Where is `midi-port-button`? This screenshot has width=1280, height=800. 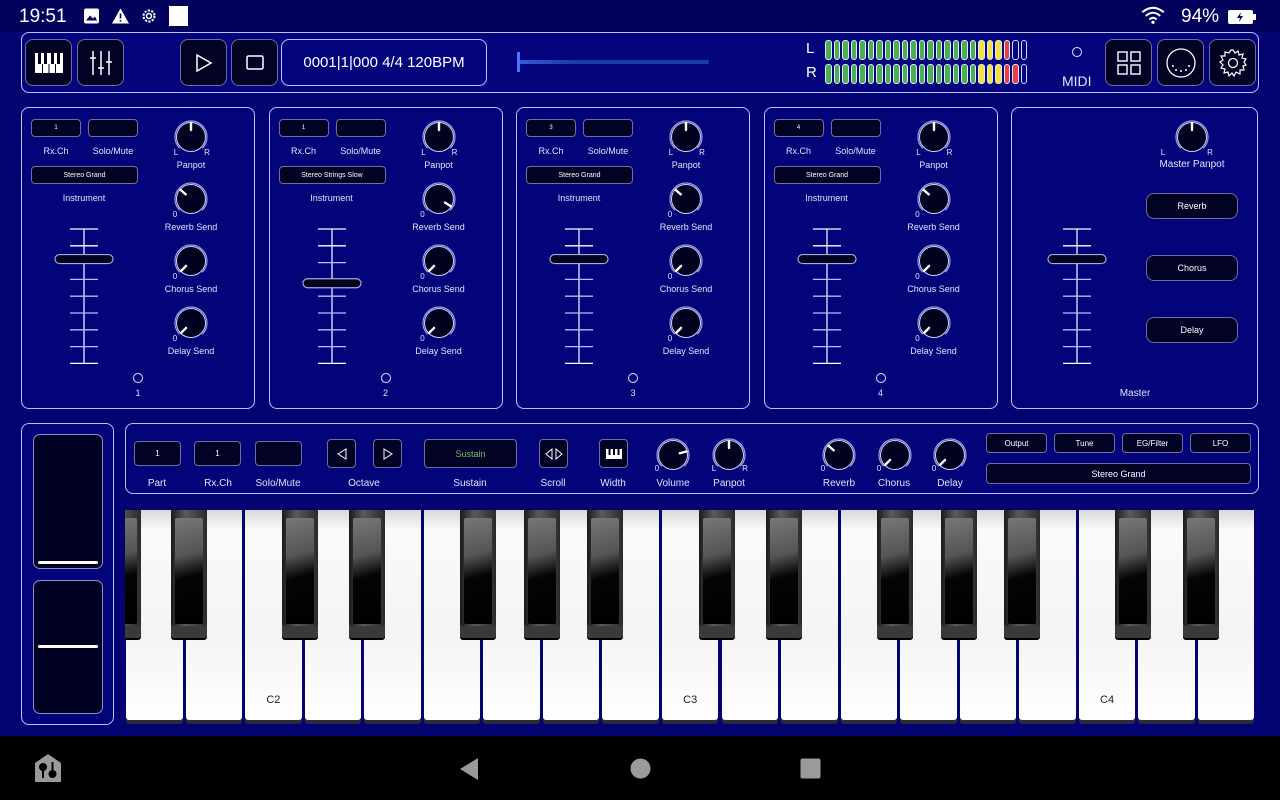
midi-port-button is located at coordinates (1180, 62).